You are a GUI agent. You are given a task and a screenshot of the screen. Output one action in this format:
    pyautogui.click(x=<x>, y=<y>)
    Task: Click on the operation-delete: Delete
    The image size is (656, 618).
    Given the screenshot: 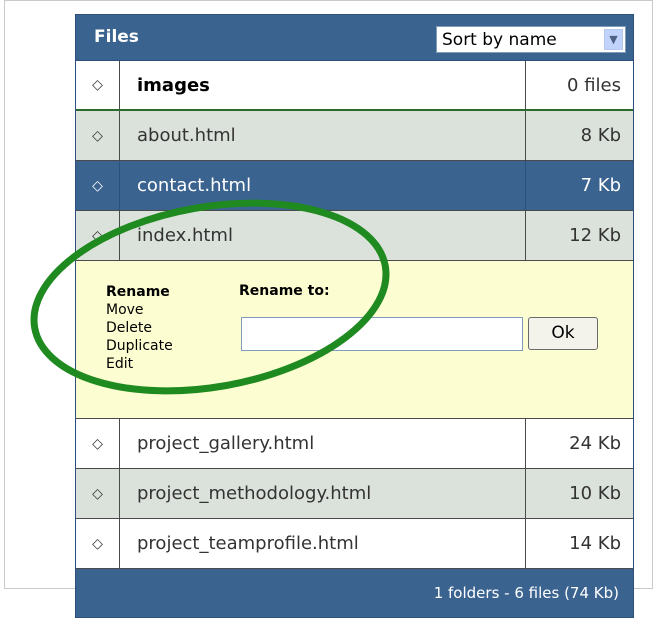 What is the action you would take?
    pyautogui.click(x=139, y=328)
    